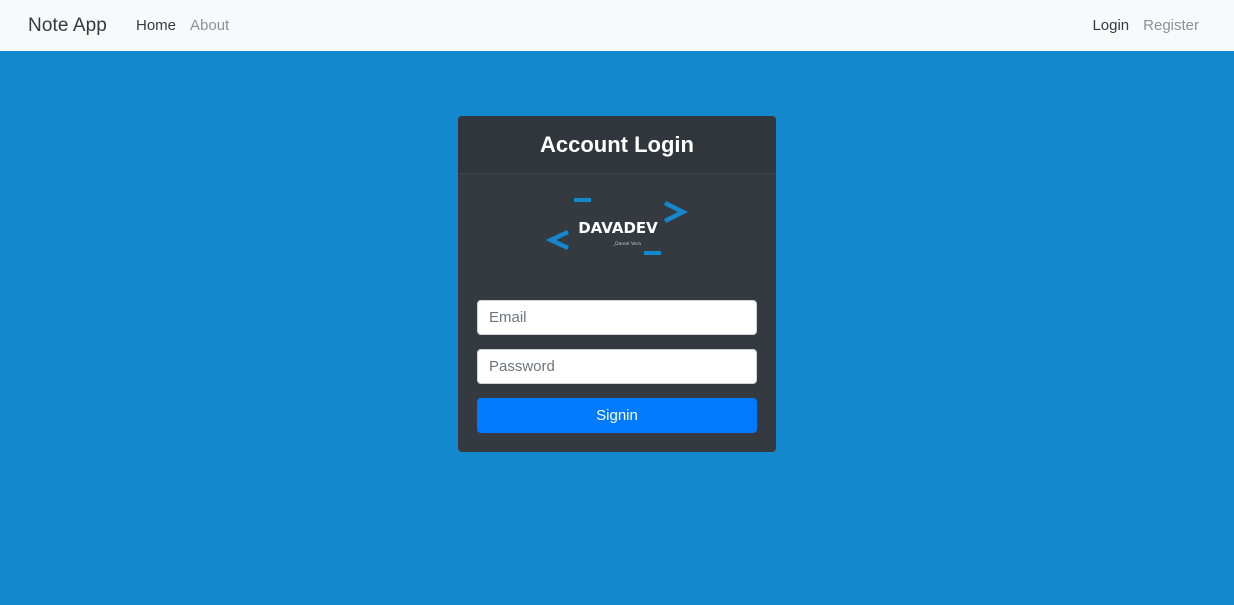 This screenshot has height=605, width=1234. I want to click on nav-link-register: Register, so click(1171, 25).